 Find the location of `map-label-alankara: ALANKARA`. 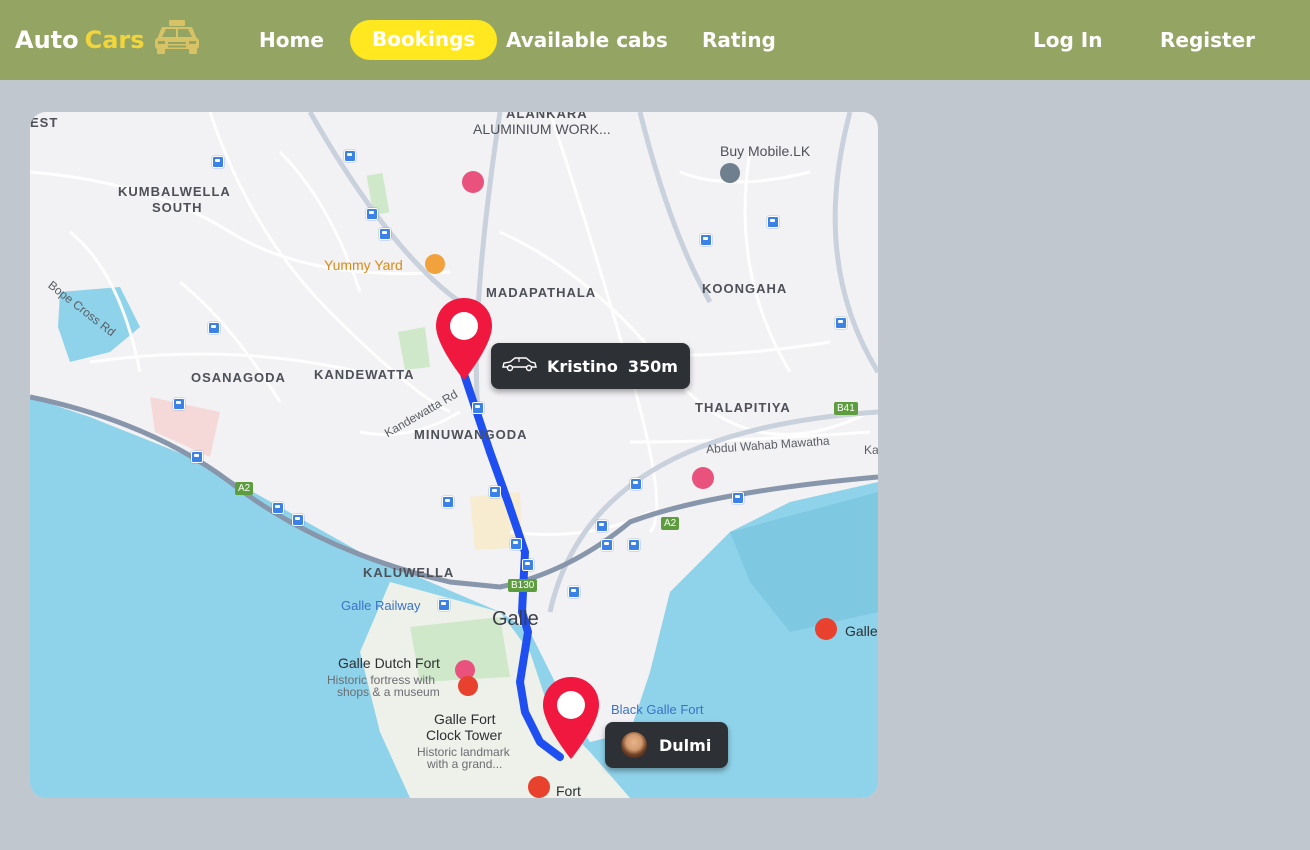

map-label-alankara: ALANKARA is located at coordinates (547, 116).